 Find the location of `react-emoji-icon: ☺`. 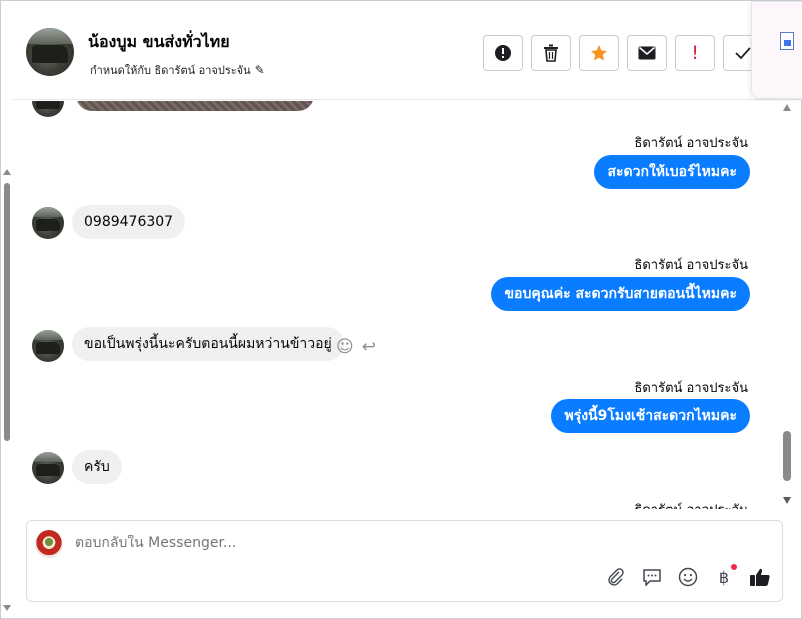

react-emoji-icon: ☺ is located at coordinates (345, 347).